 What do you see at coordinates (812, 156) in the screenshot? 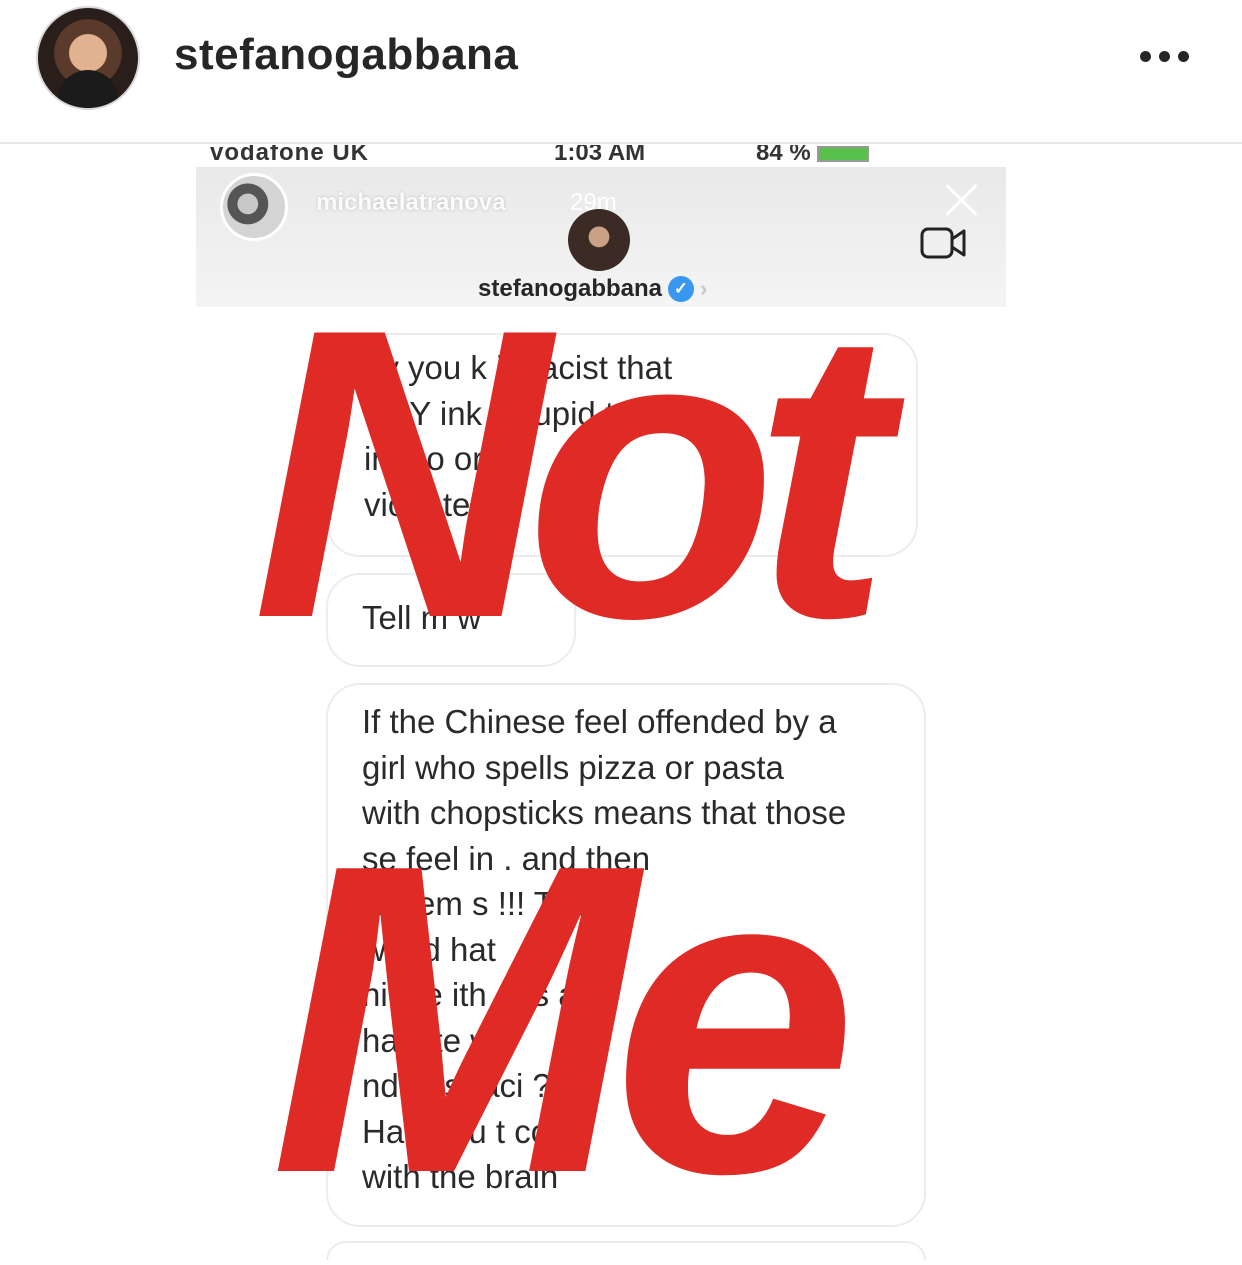
I see `battery-indicator: 84 %` at bounding box center [812, 156].